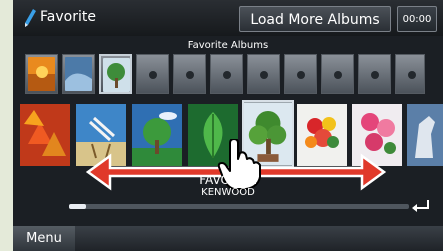 The width and height of the screenshot is (443, 251). Describe the element at coordinates (30, 18) in the screenshot. I see `pen-icon` at that location.